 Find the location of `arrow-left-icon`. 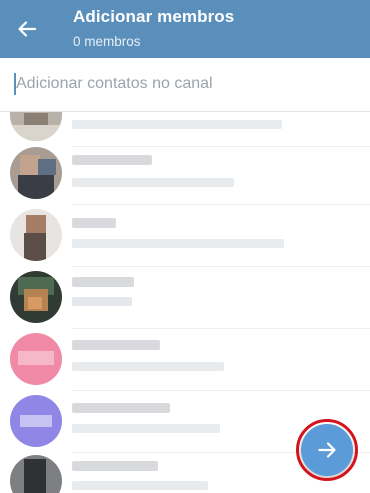

arrow-left-icon is located at coordinates (27, 29).